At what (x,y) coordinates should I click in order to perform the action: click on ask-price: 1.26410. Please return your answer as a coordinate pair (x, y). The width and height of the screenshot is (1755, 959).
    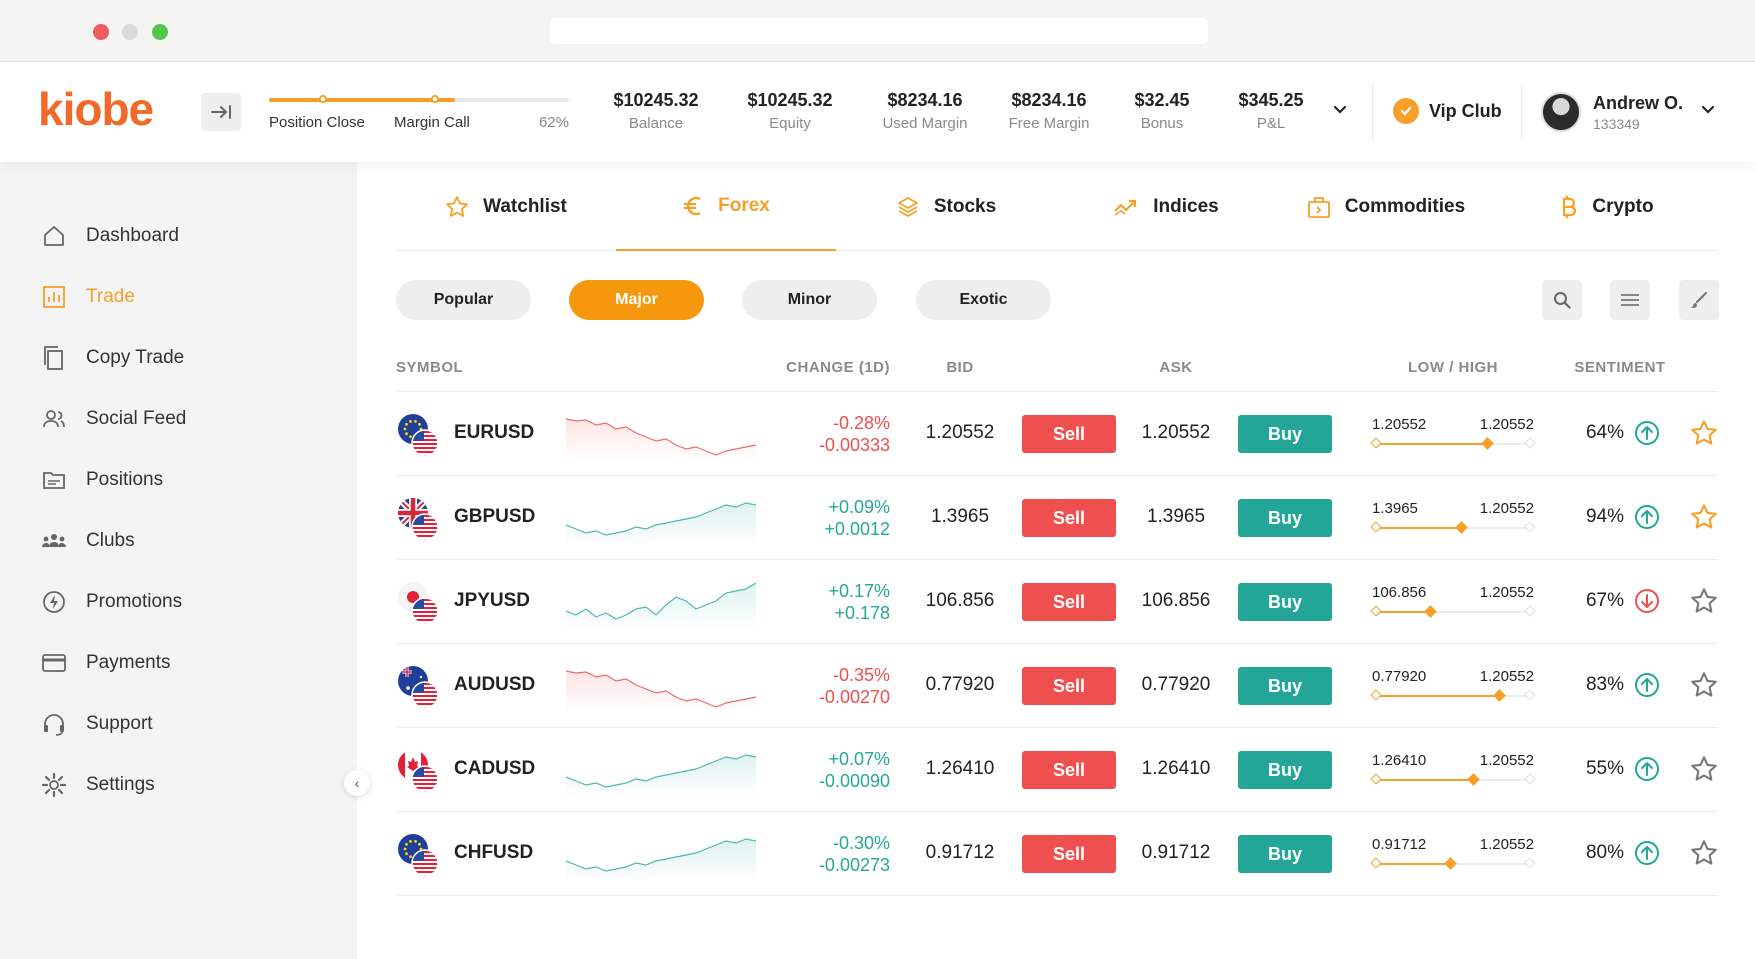
    Looking at the image, I should click on (1176, 768).